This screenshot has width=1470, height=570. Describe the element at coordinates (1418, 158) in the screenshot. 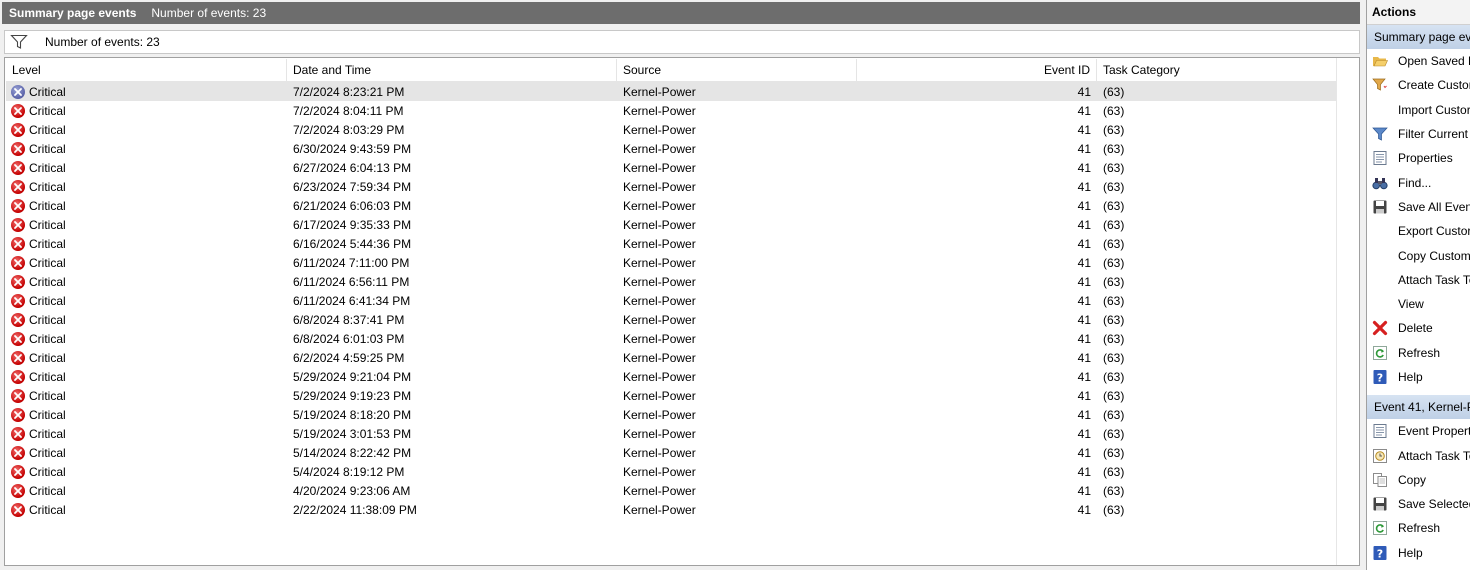

I see `action-properties: Properties` at that location.